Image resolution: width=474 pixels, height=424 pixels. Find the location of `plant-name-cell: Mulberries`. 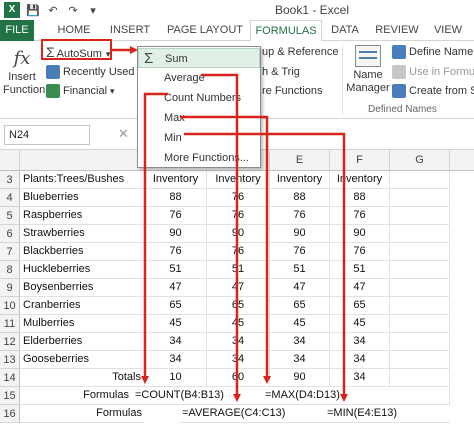

plant-name-cell: Mulberries is located at coordinates (82, 324).